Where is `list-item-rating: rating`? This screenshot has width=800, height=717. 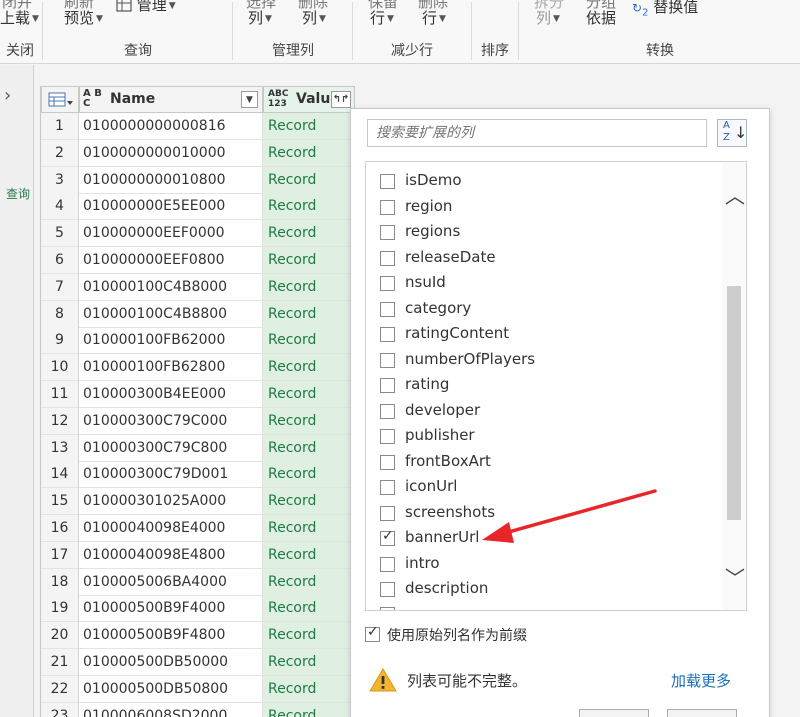 list-item-rating: rating is located at coordinates (546, 385).